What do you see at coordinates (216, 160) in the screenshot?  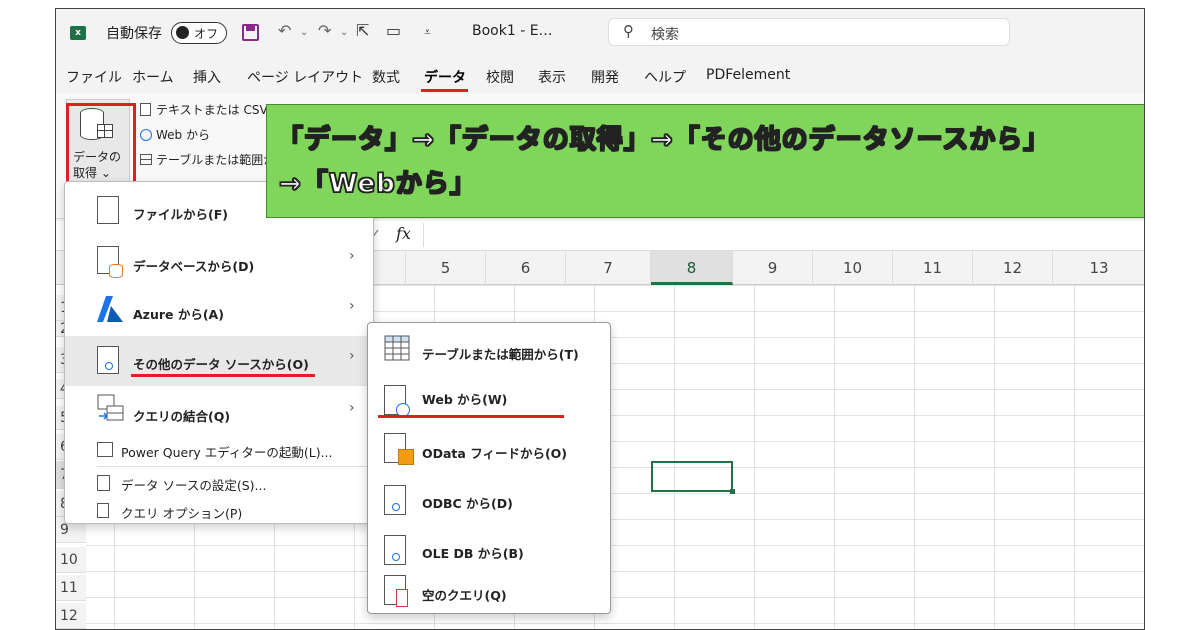 I see `from-table-range-ribbon-label: テーブルまたは範囲か` at bounding box center [216, 160].